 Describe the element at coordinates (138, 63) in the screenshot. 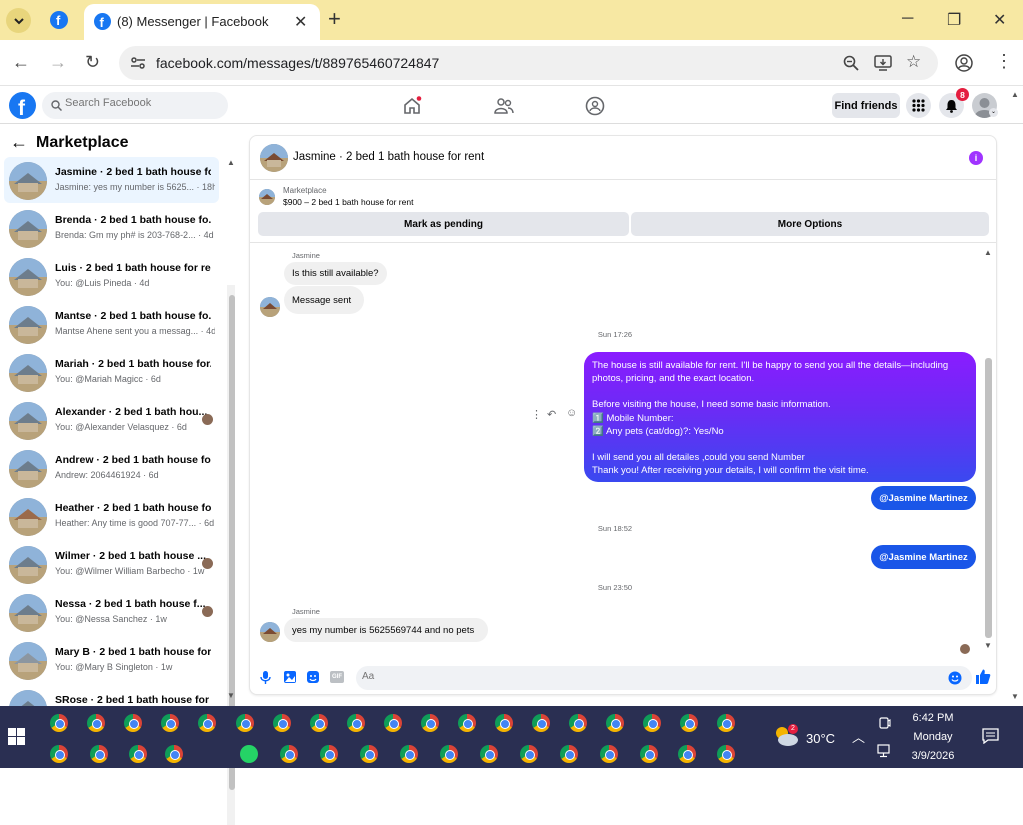

I see `site-settings-icon` at that location.